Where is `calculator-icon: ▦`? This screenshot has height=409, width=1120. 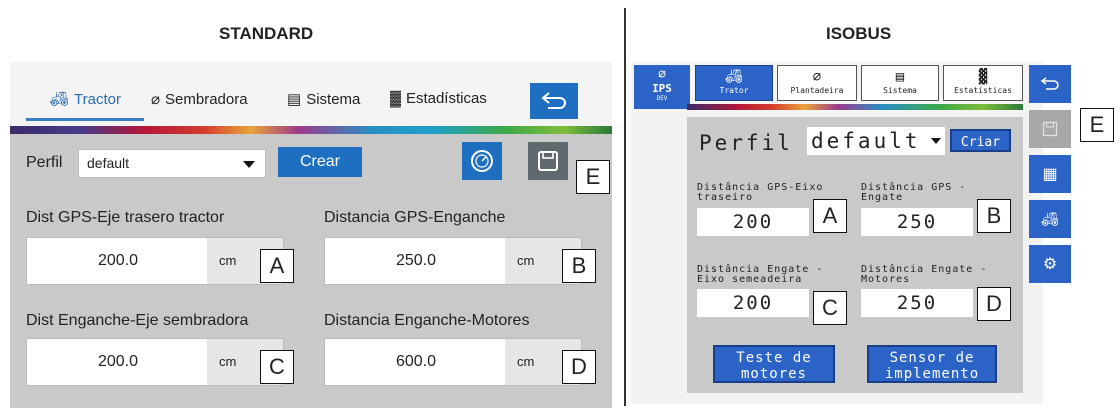
calculator-icon: ▦ is located at coordinates (1050, 174).